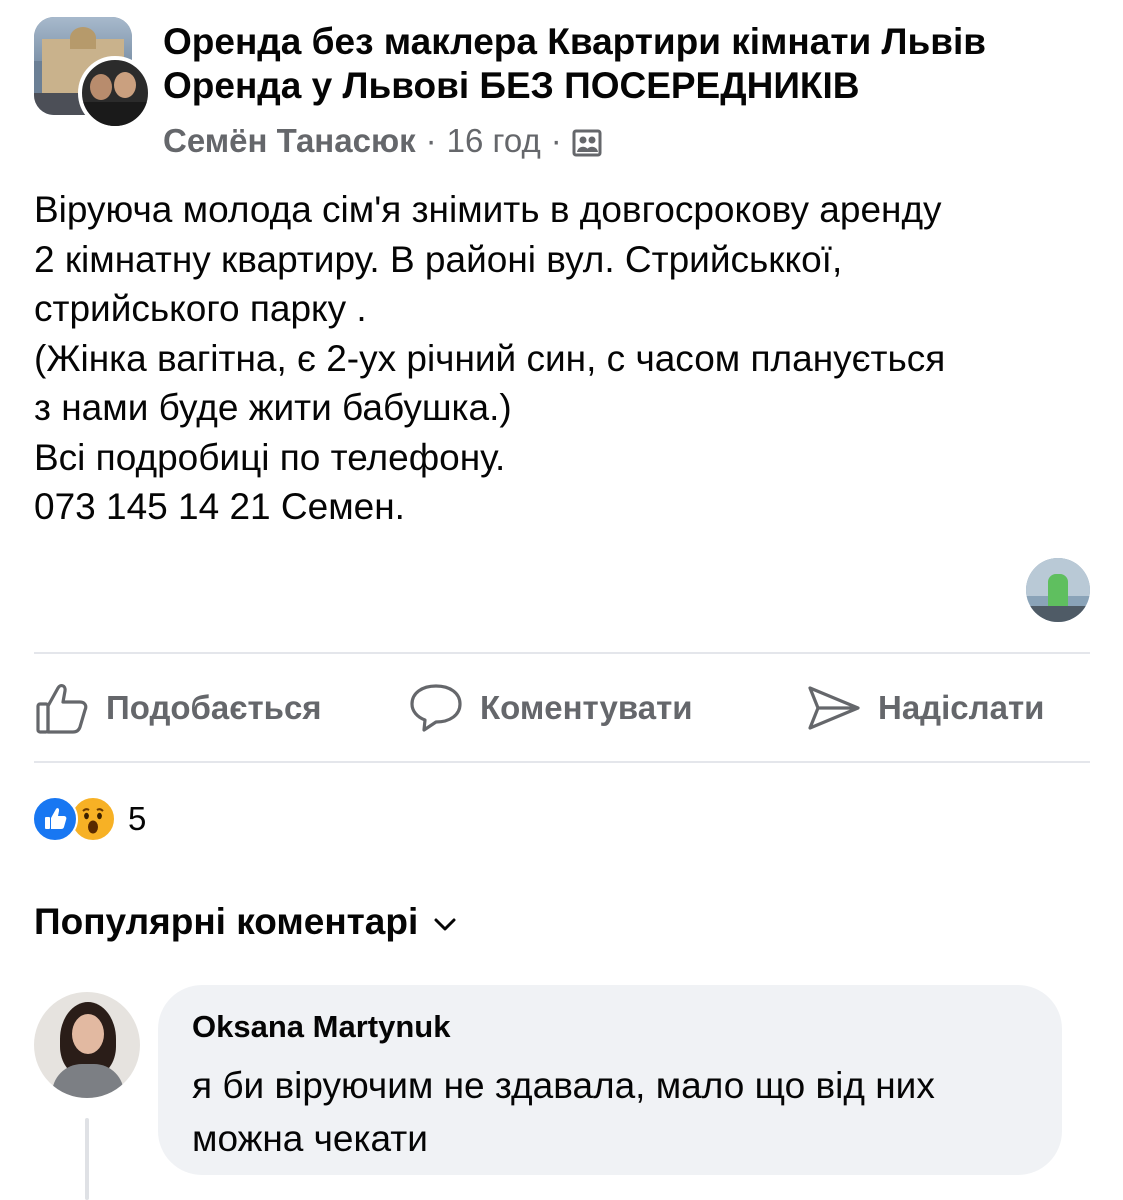 This screenshot has width=1123, height=1200. Describe the element at coordinates (55, 819) in the screenshot. I see `like-icon` at that location.